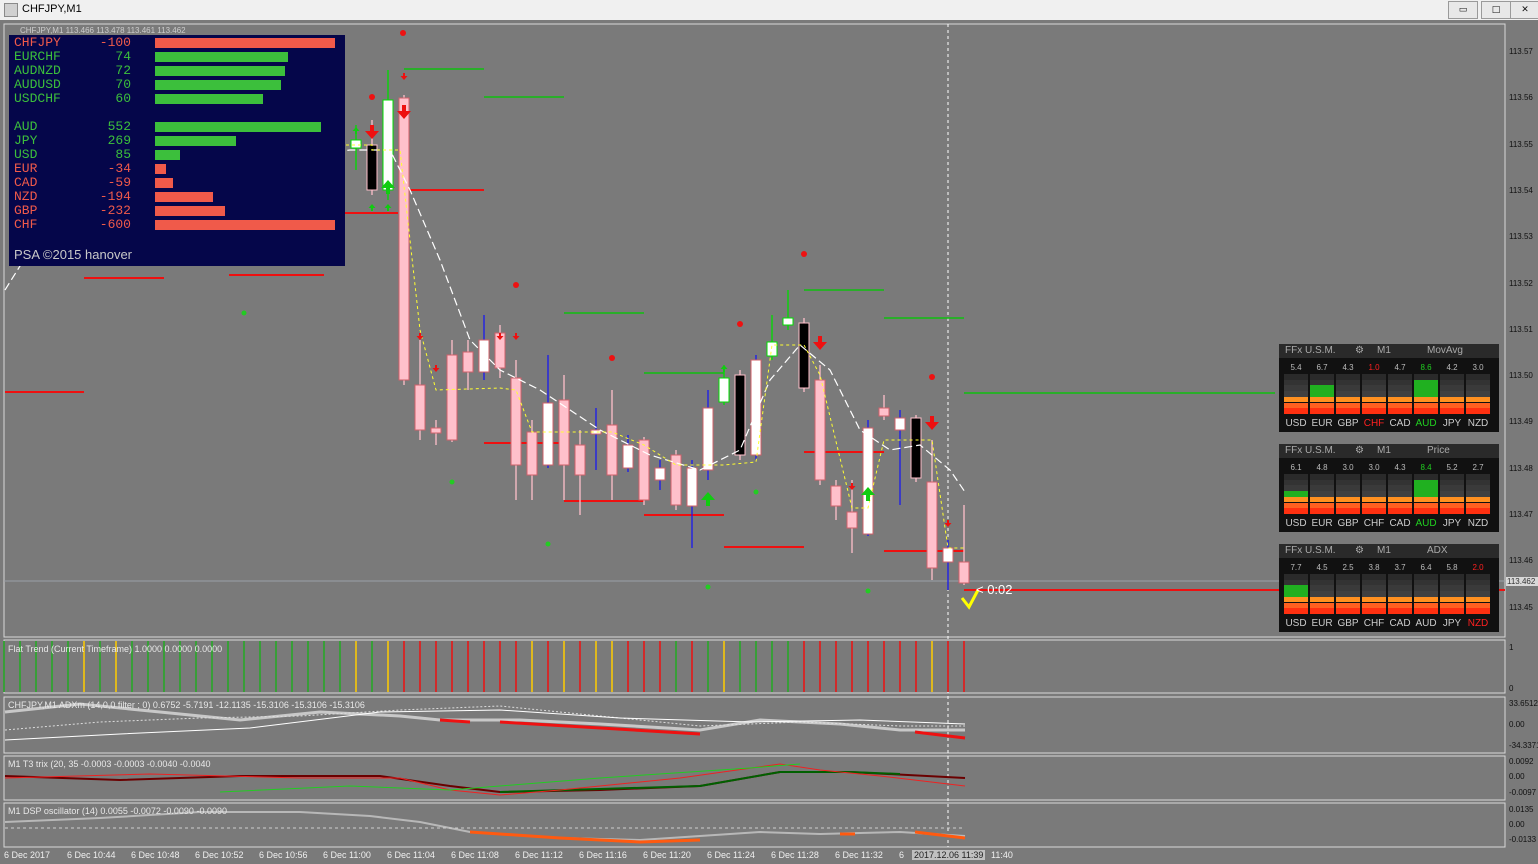 The width and height of the screenshot is (1538, 864). Describe the element at coordinates (1523, 792) in the screenshot. I see `trix-bot: -0.0097` at that location.